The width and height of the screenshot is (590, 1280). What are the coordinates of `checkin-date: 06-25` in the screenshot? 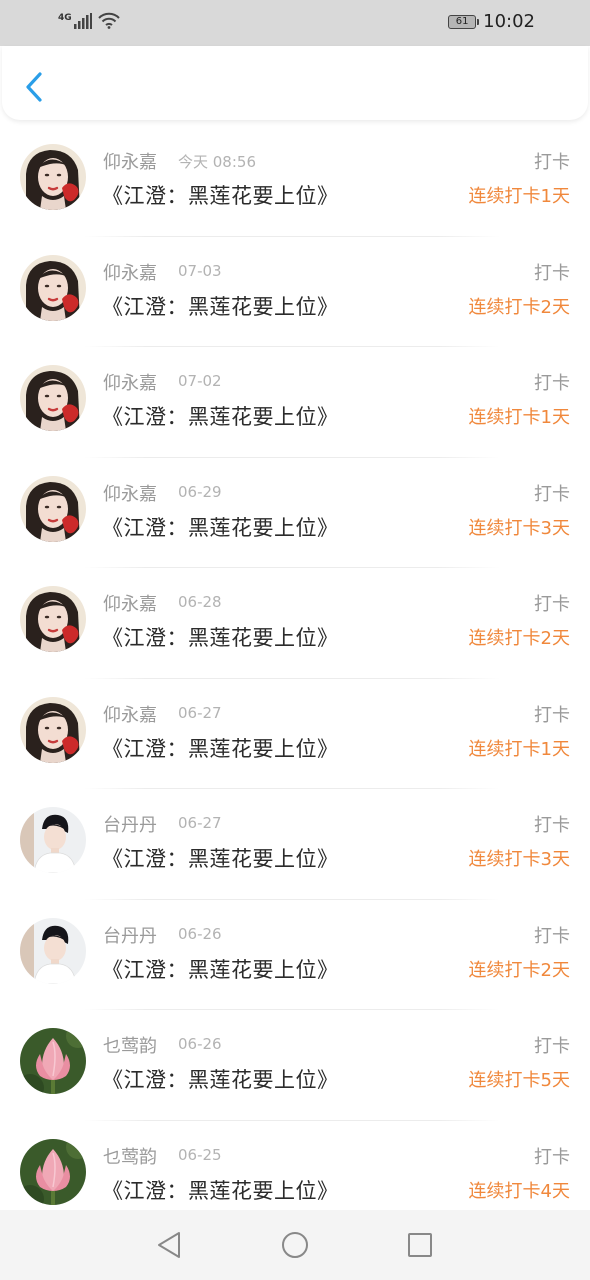 It's located at (200, 1154).